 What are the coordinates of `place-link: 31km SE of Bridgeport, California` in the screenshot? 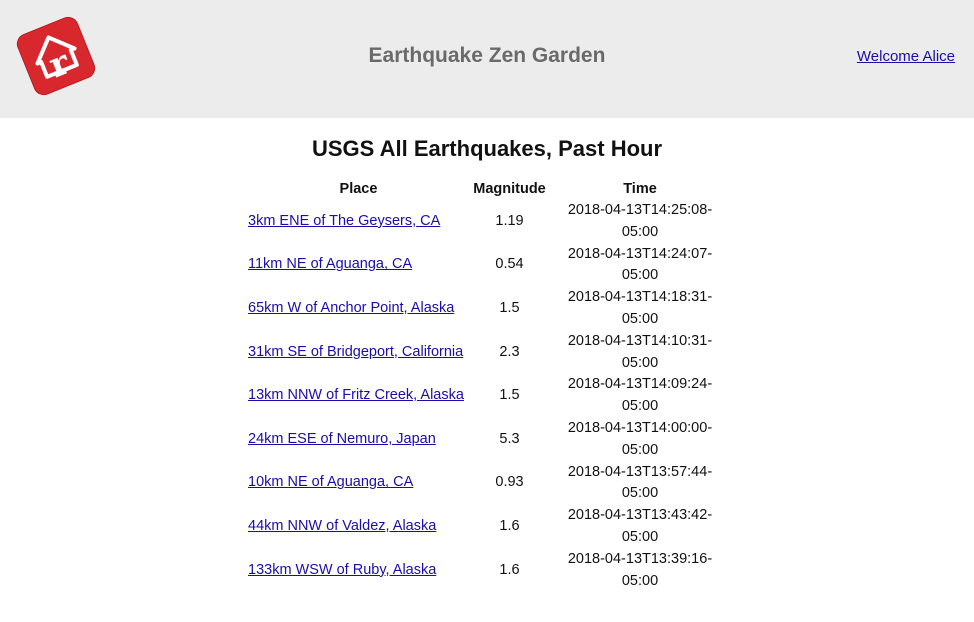 It's located at (355, 352).